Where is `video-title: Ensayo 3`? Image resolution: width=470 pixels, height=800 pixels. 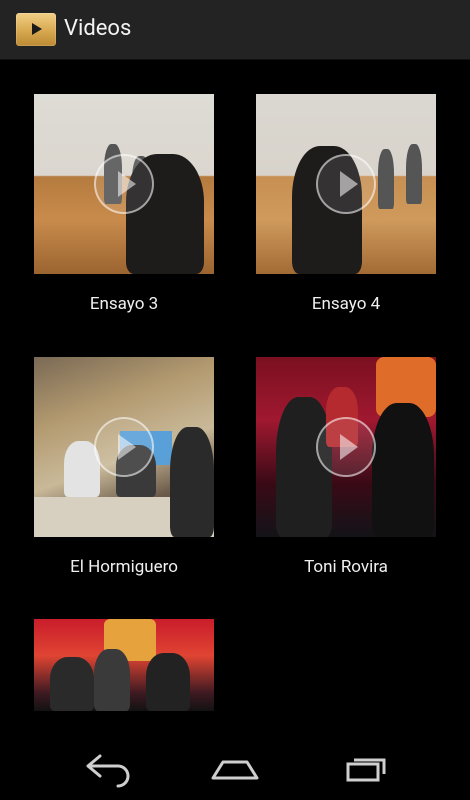
video-title: Ensayo 3 is located at coordinates (124, 304).